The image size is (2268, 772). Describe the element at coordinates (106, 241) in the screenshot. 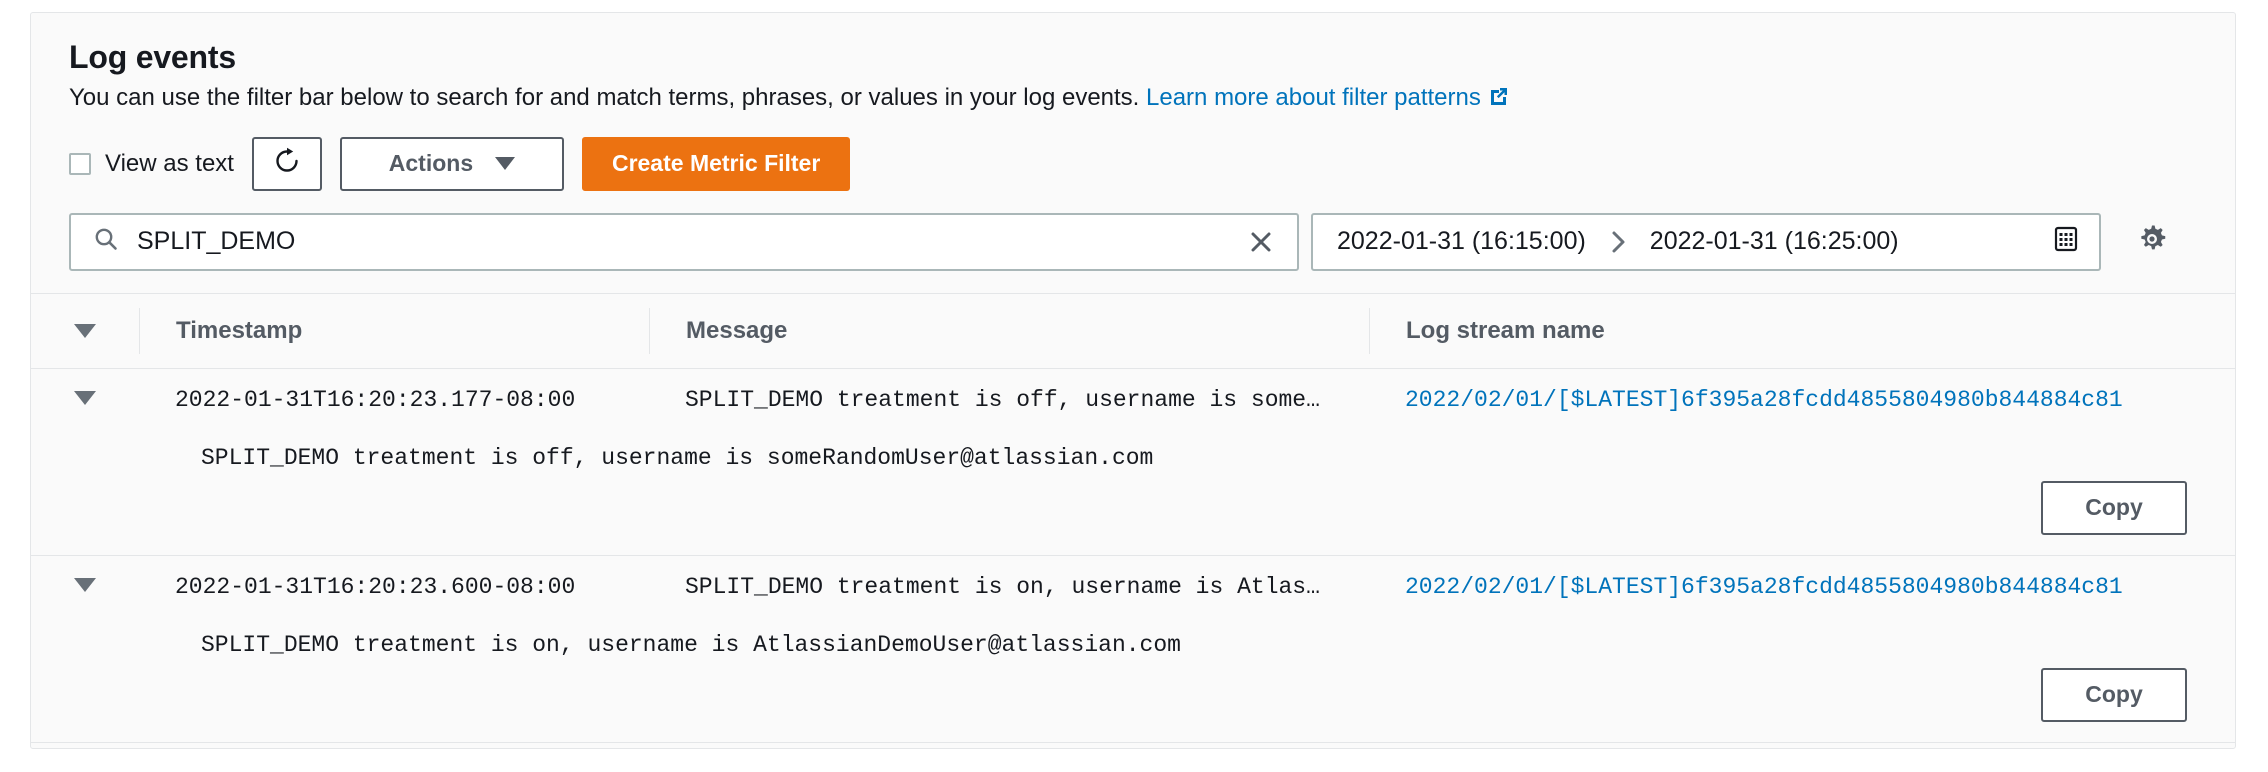

I see `search-icon` at that location.